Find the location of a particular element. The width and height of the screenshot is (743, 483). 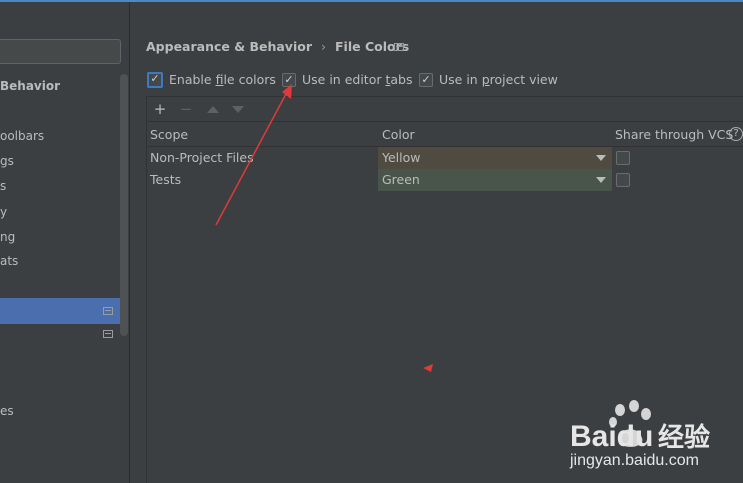

watermark-brand-cn: 经验 is located at coordinates (684, 437).